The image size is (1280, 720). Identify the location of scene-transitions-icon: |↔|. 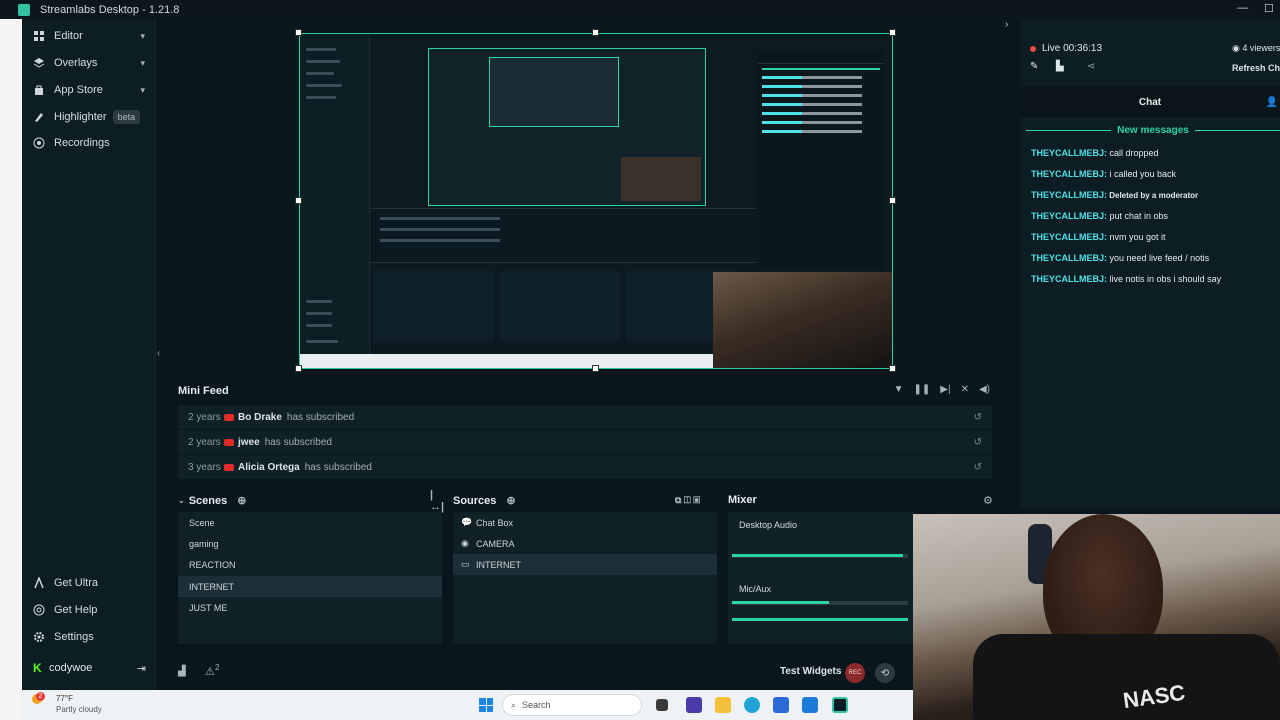
(437, 501).